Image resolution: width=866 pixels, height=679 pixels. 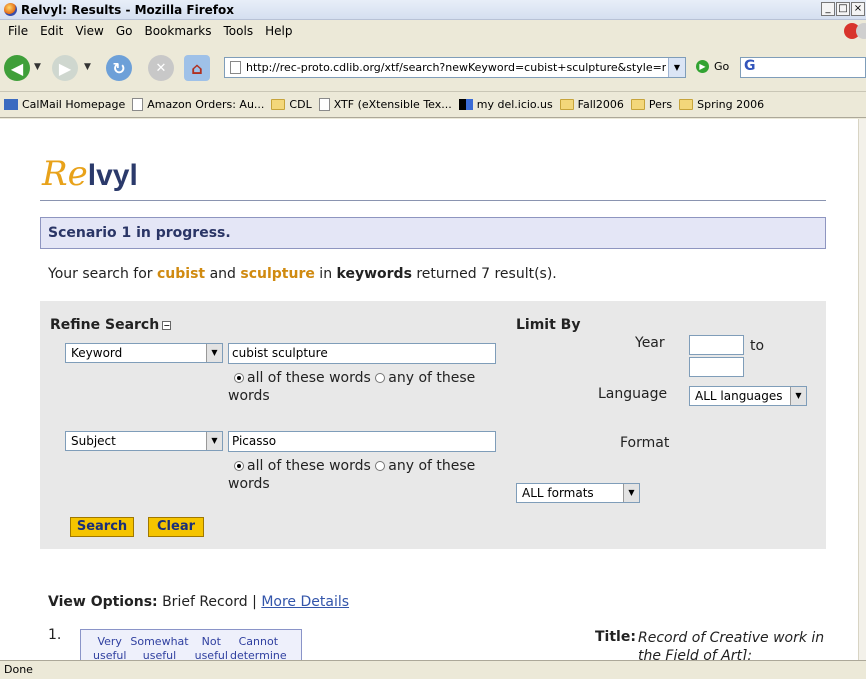 What do you see at coordinates (305, 602) in the screenshot?
I see `more-details-link: More Details` at bounding box center [305, 602].